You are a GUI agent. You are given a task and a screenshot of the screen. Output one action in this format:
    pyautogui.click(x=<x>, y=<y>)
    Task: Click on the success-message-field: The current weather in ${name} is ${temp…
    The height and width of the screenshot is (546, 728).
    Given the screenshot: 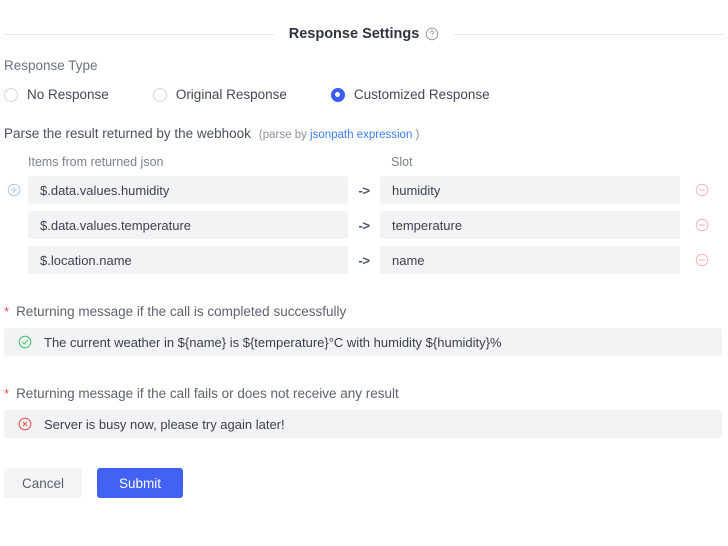 What is the action you would take?
    pyautogui.click(x=363, y=342)
    